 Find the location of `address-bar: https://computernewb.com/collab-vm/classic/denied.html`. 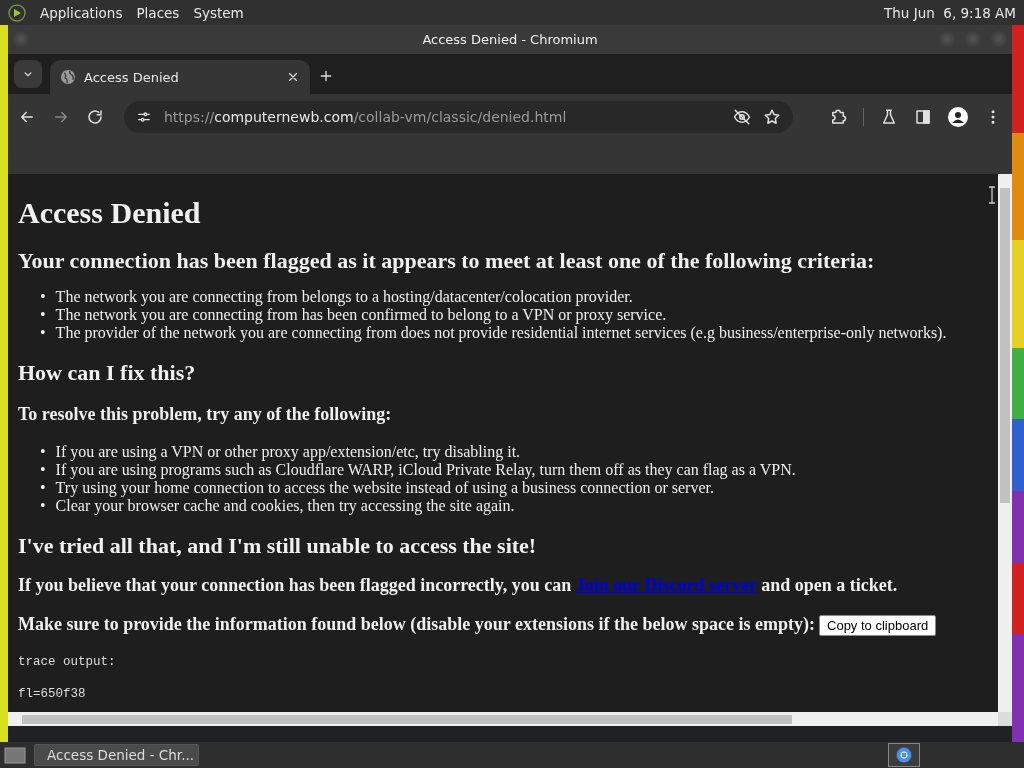

address-bar: https://computernewb.com/collab-vm/classic/denied.html is located at coordinates (458, 116).